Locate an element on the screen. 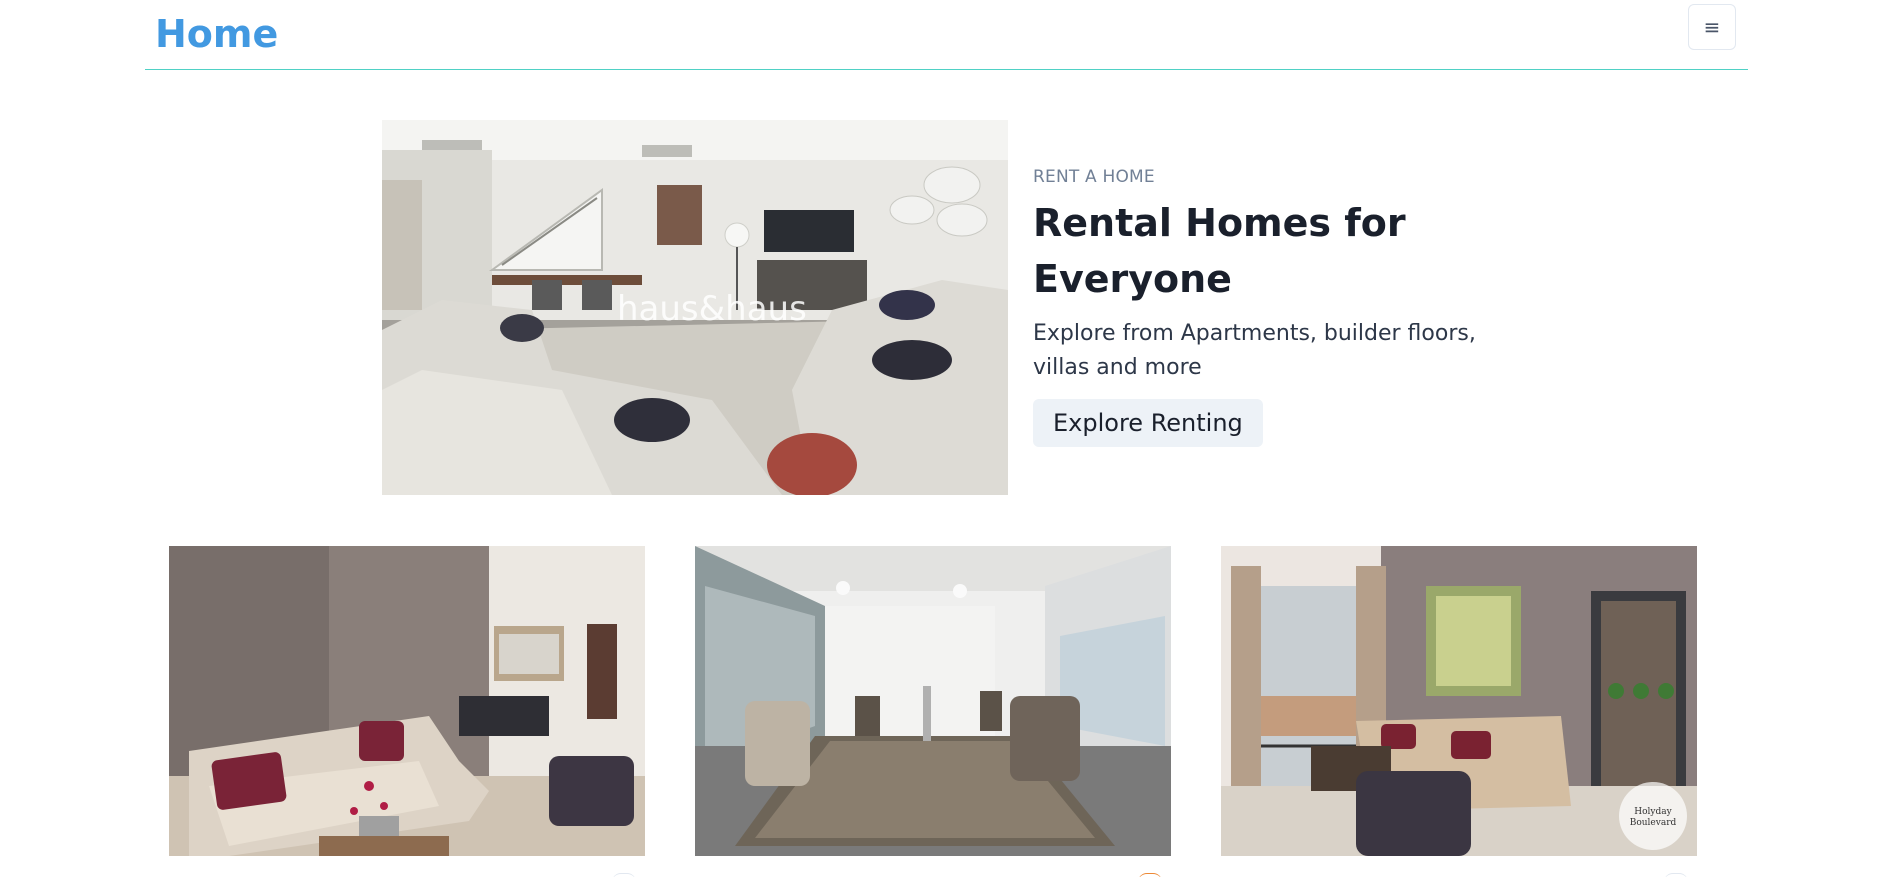 The width and height of the screenshot is (1886, 877). hero-eyebrow: RENT A HOME is located at coordinates (1094, 177).